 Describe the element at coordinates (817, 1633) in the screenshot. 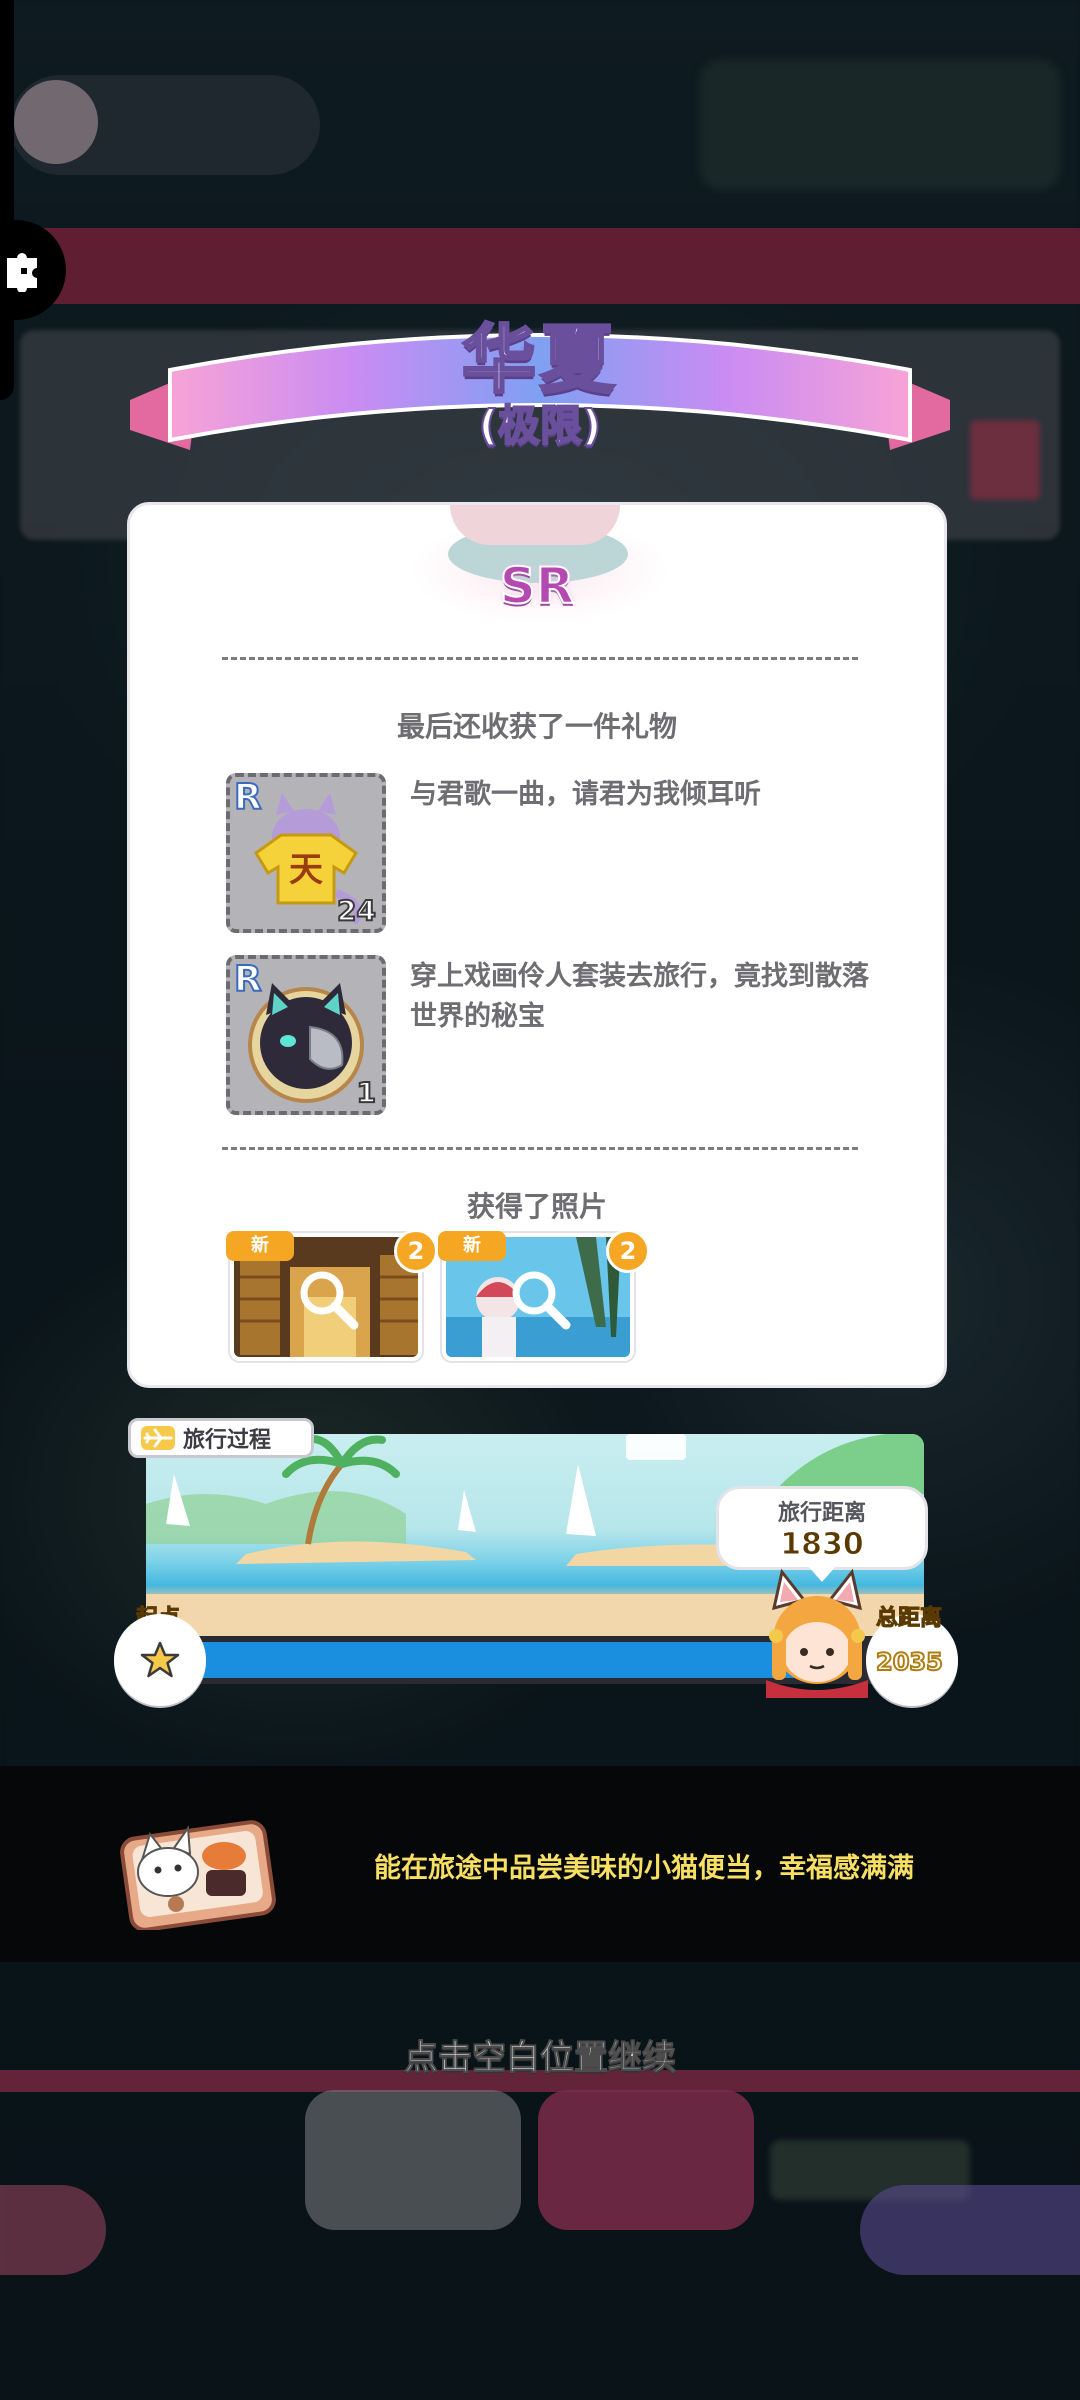

I see `cat-girl-avatar` at that location.